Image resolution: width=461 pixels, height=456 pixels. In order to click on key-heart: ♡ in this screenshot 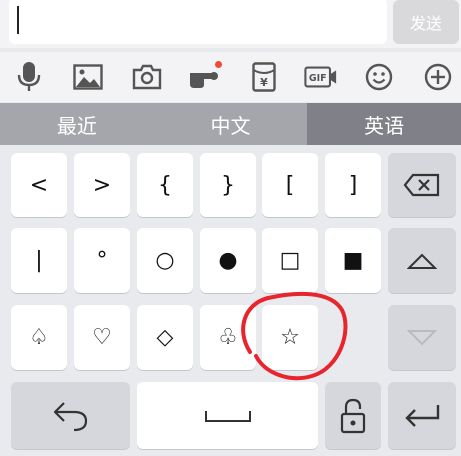, I will do `click(102, 337)`.